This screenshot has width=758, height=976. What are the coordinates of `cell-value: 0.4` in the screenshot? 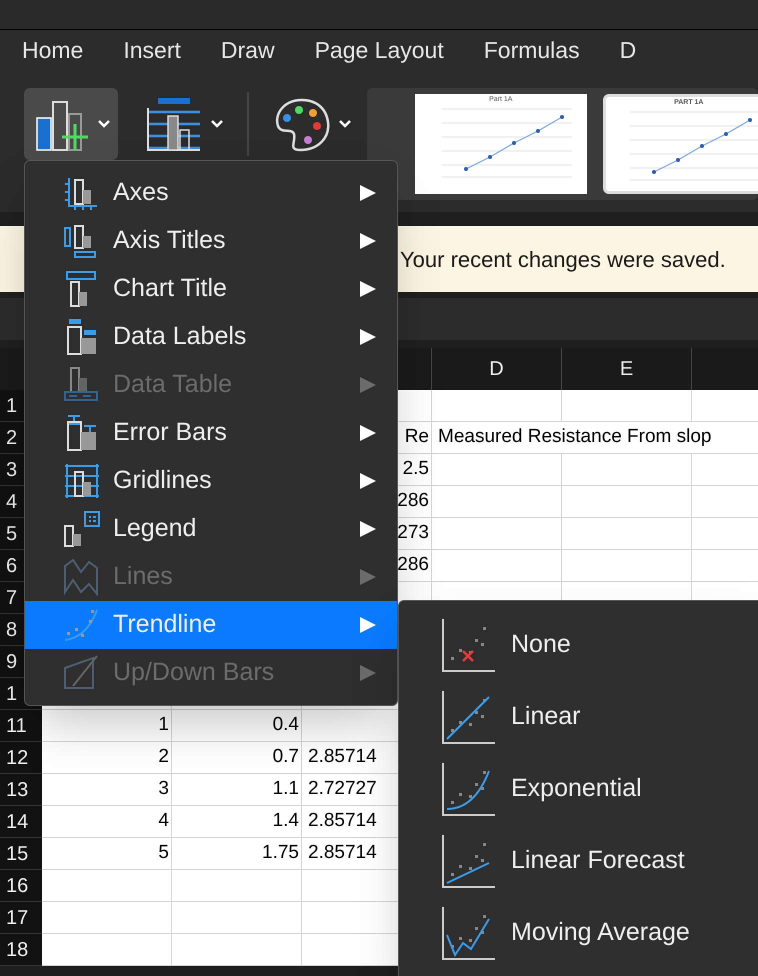 It's located at (285, 725).